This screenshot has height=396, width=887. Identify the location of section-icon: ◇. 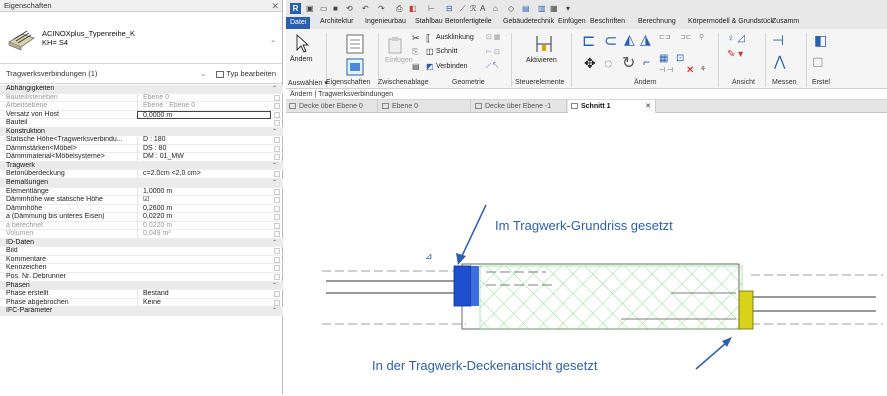
(511, 8).